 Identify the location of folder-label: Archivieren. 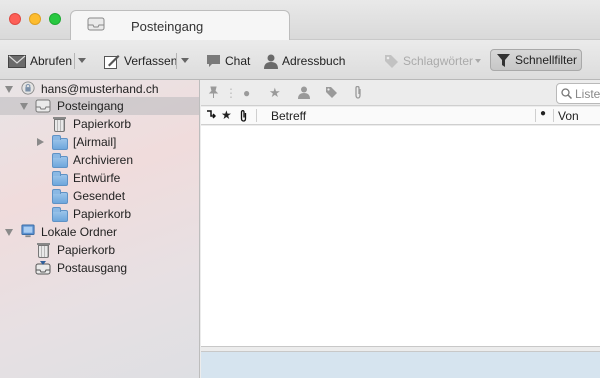
(103, 160).